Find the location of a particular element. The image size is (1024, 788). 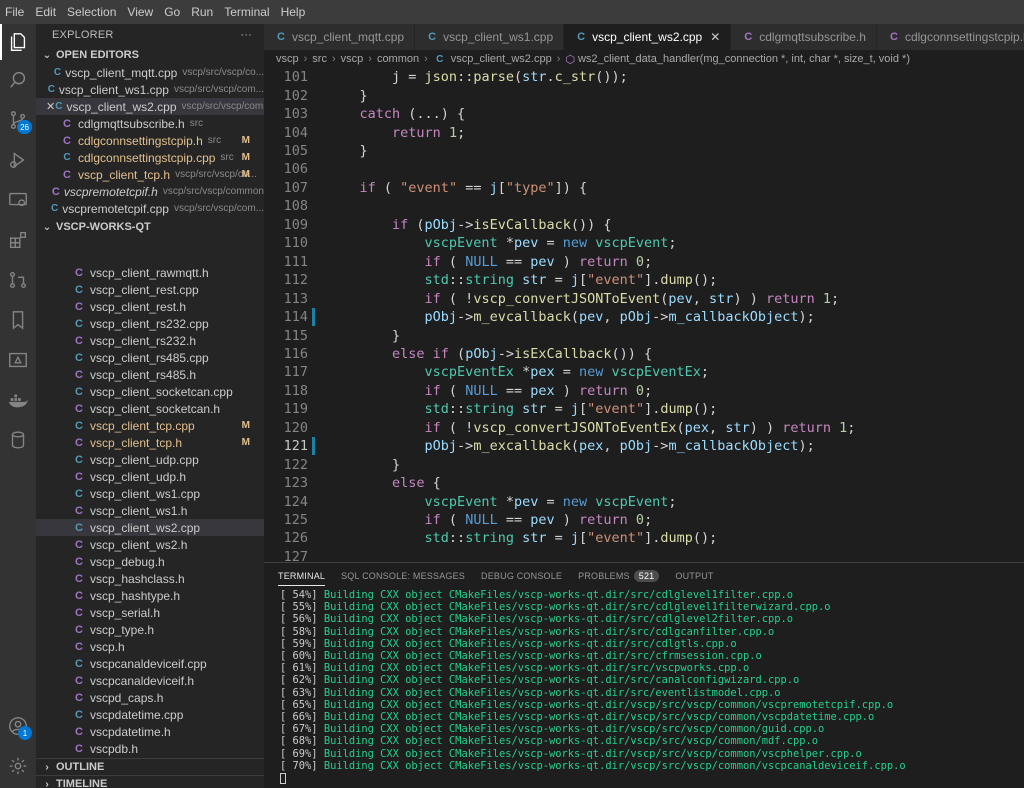

project-header: ⌄ VSCP-WORKS-QT is located at coordinates (150, 227).